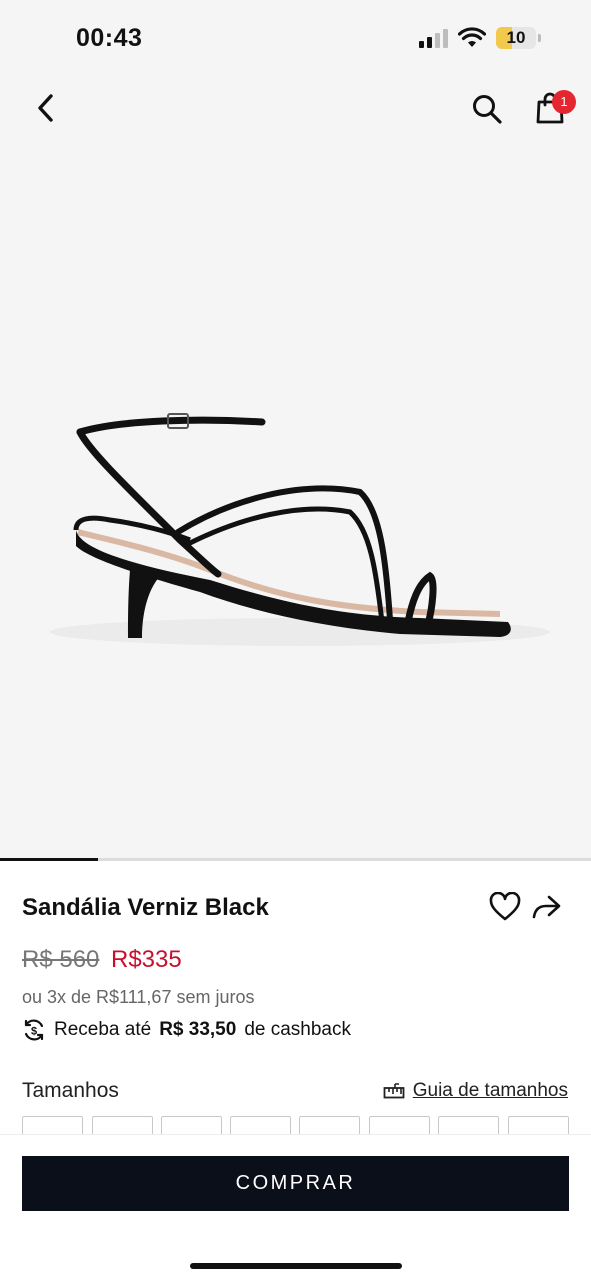 The height and width of the screenshot is (1280, 591). What do you see at coordinates (138, 997) in the screenshot?
I see `installments-text: ou 3x de R$111,67 sem juros` at bounding box center [138, 997].